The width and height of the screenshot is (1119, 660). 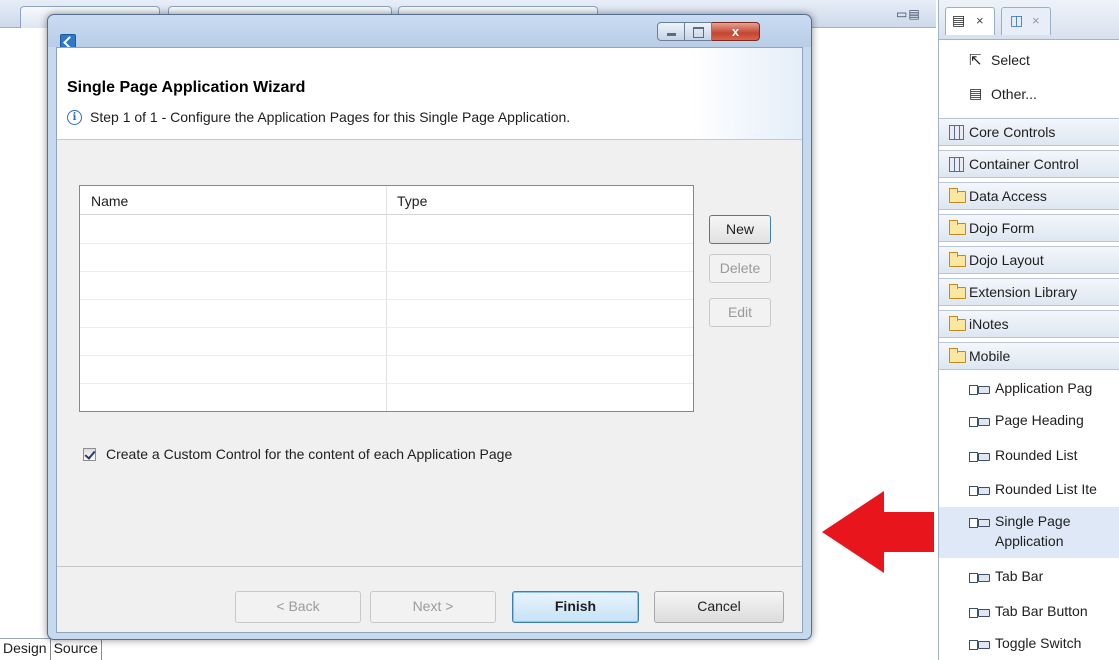 What do you see at coordinates (1038, 643) in the screenshot?
I see `item-label: Toggle Switch` at bounding box center [1038, 643].